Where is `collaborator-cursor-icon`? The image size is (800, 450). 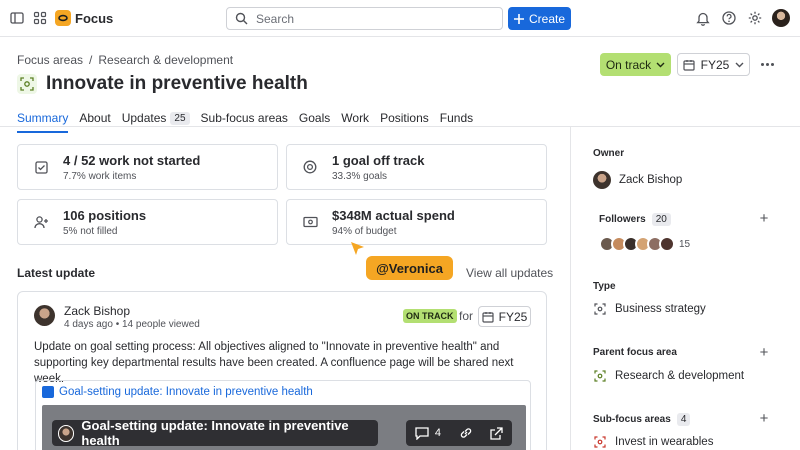 collaborator-cursor-icon is located at coordinates (357, 248).